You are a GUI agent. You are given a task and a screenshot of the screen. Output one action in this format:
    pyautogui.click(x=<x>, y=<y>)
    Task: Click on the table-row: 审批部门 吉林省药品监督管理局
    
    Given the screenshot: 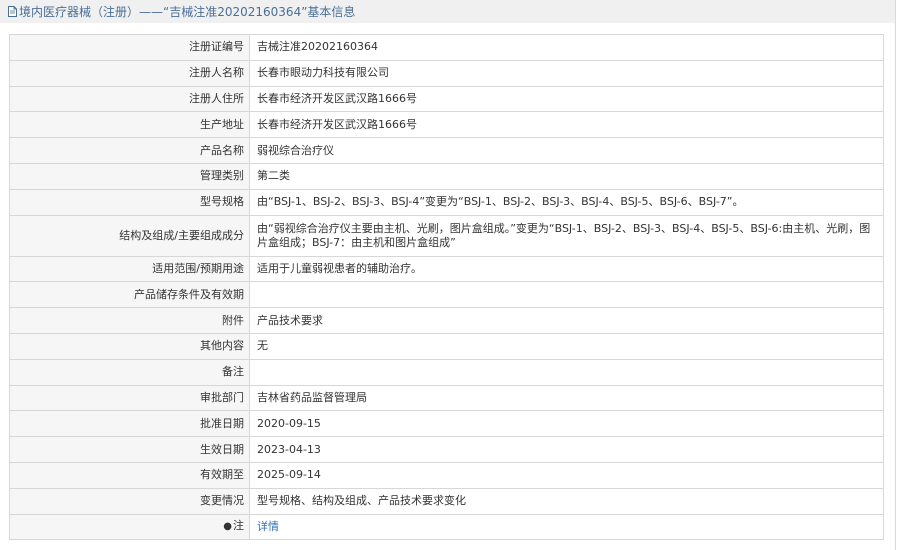 What is the action you would take?
    pyautogui.click(x=446, y=398)
    